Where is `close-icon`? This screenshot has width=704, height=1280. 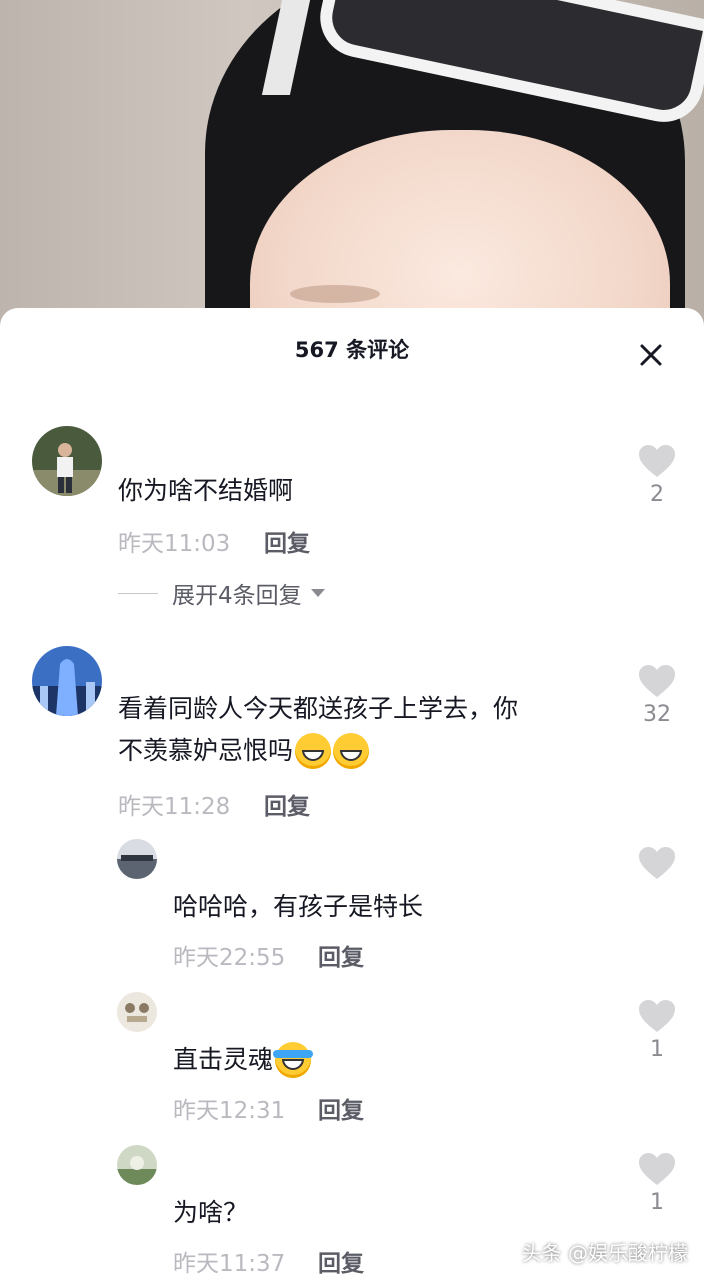
close-icon is located at coordinates (651, 355).